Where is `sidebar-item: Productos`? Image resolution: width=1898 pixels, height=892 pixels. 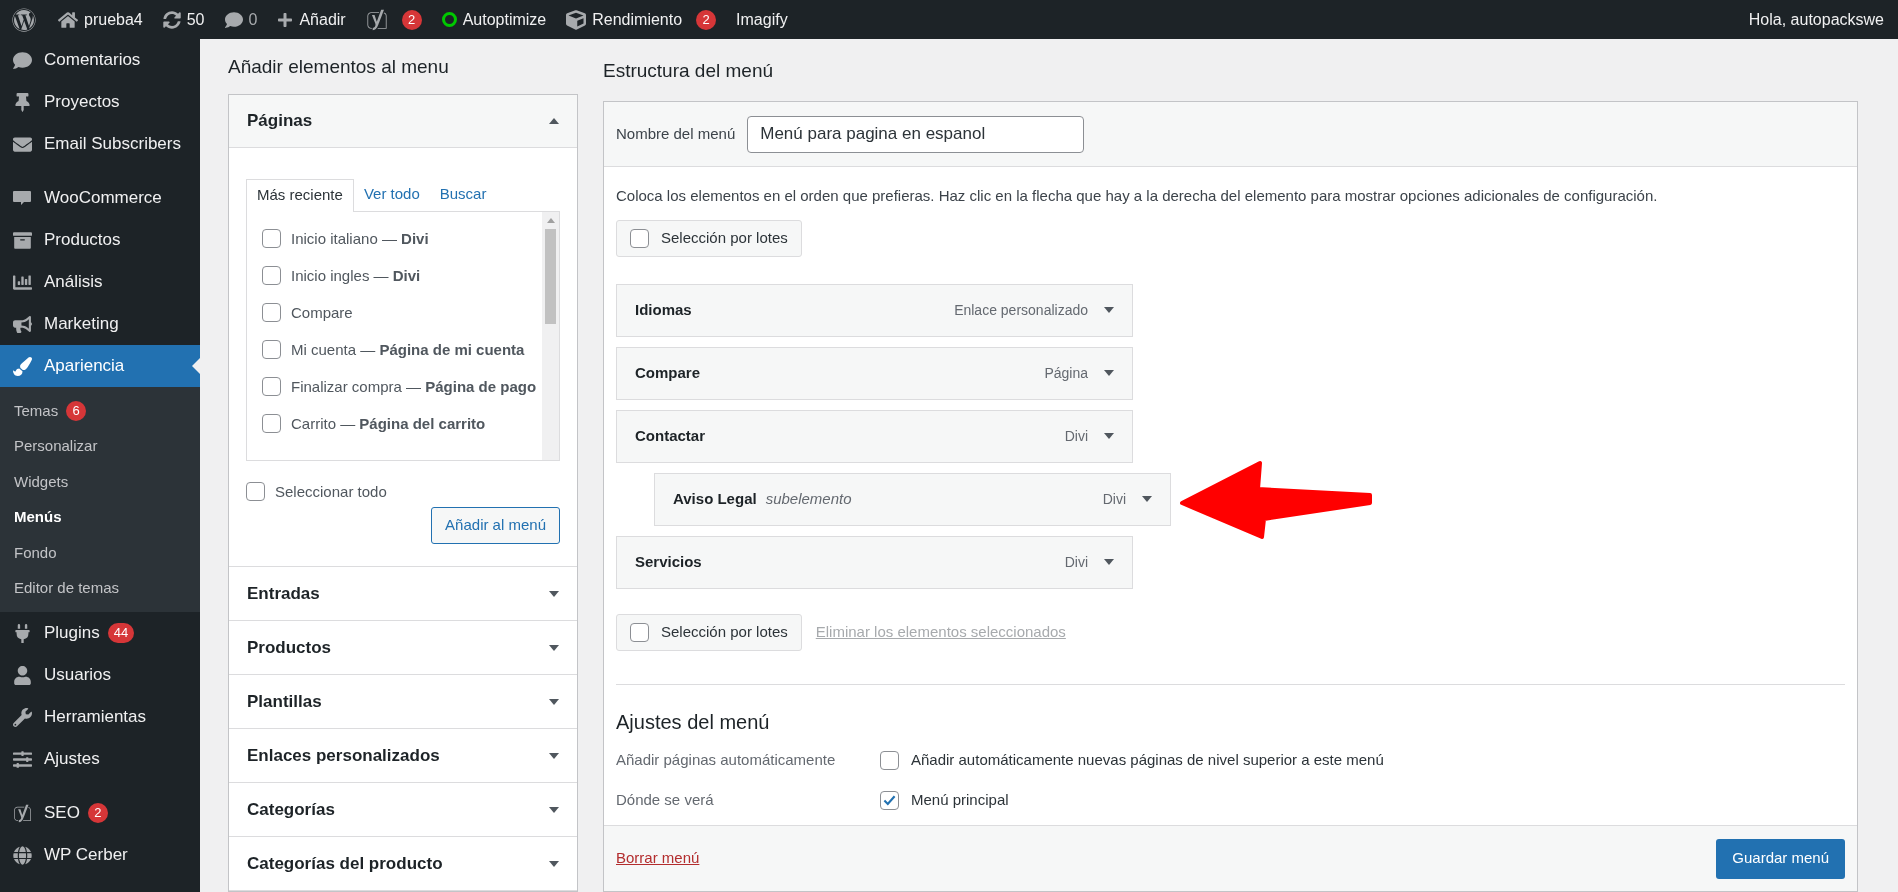
sidebar-item: Productos is located at coordinates (100, 240).